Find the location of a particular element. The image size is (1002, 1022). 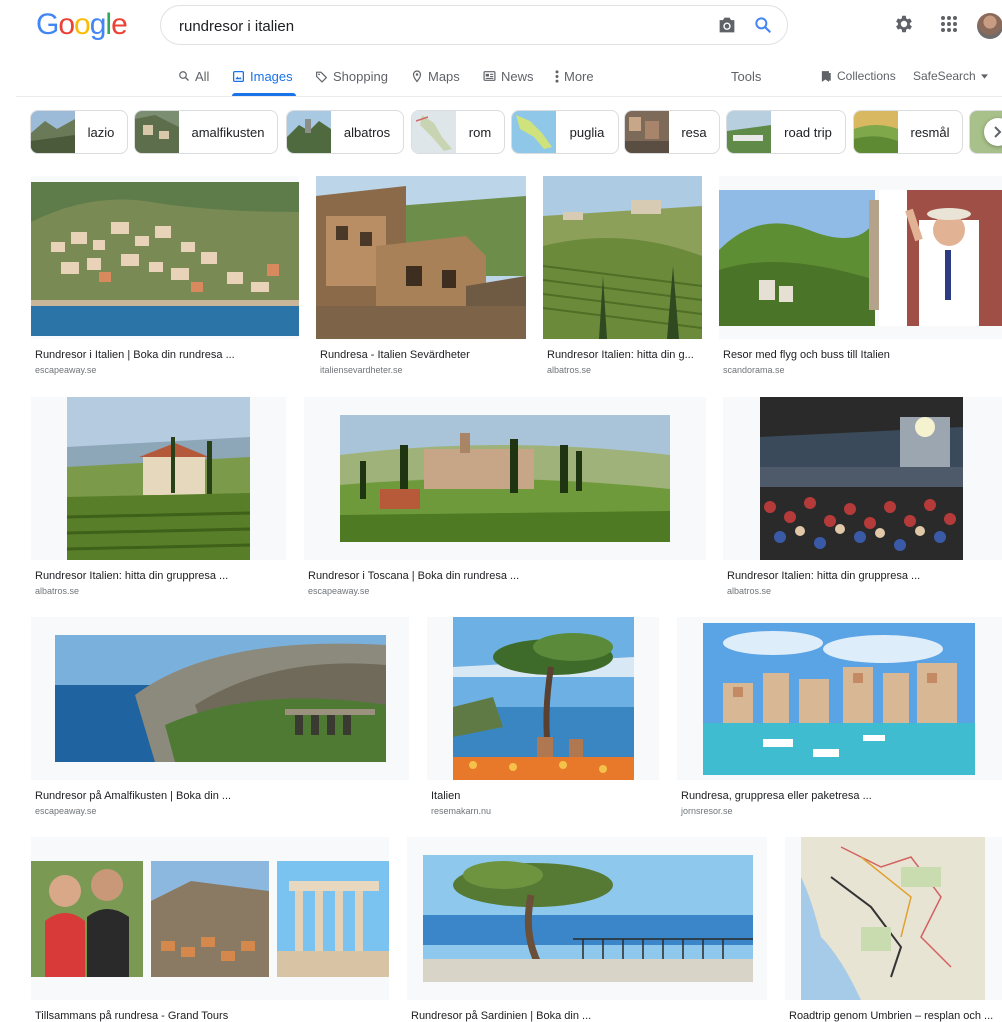

camera-icon is located at coordinates (727, 25).